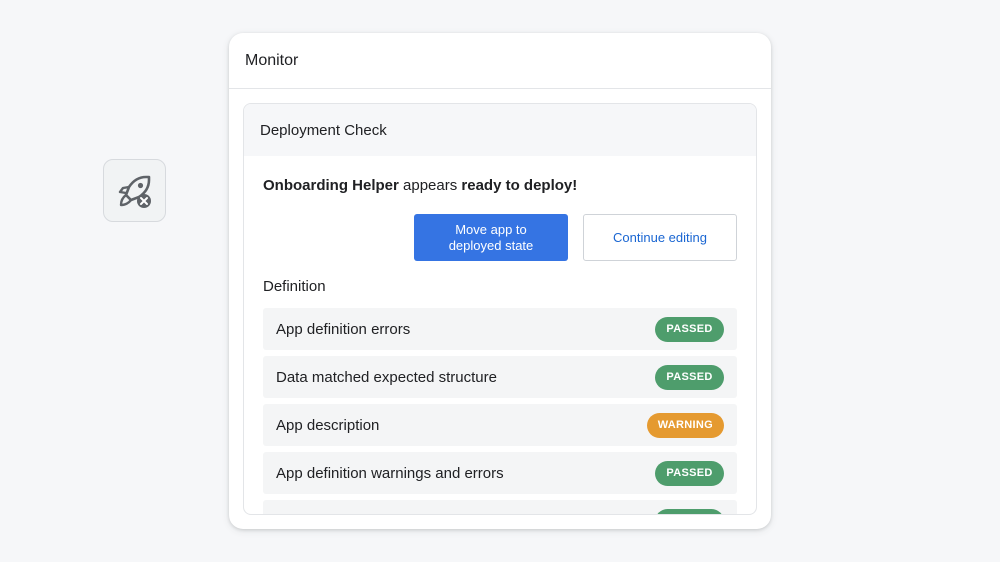  Describe the element at coordinates (491, 237) in the screenshot. I see `move-to-deployed-button: Move app to deployed state` at that location.